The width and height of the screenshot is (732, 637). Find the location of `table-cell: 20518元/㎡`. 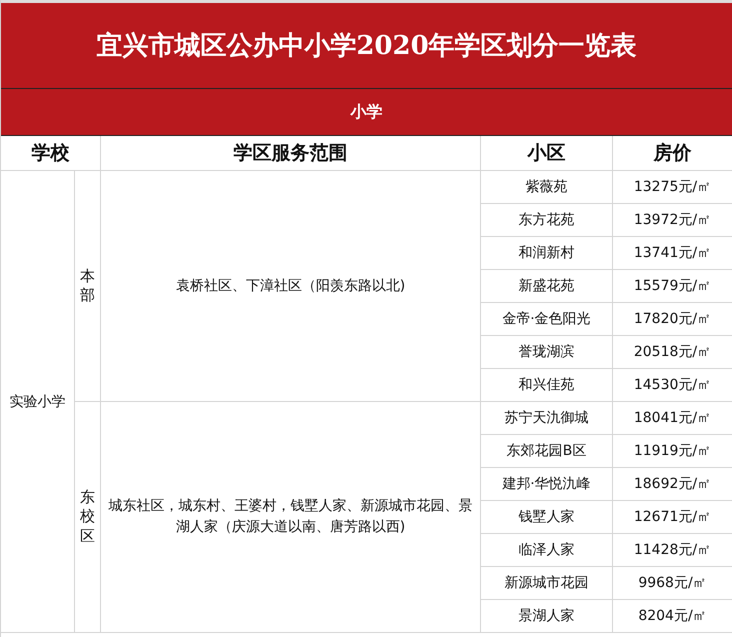

table-cell: 20518元/㎡ is located at coordinates (672, 352).